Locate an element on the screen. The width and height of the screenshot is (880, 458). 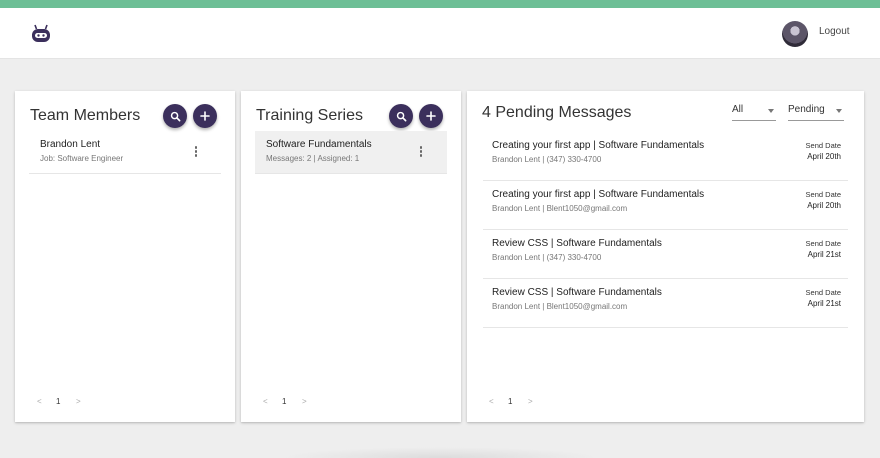
app-header: Logout is located at coordinates (440, 33).